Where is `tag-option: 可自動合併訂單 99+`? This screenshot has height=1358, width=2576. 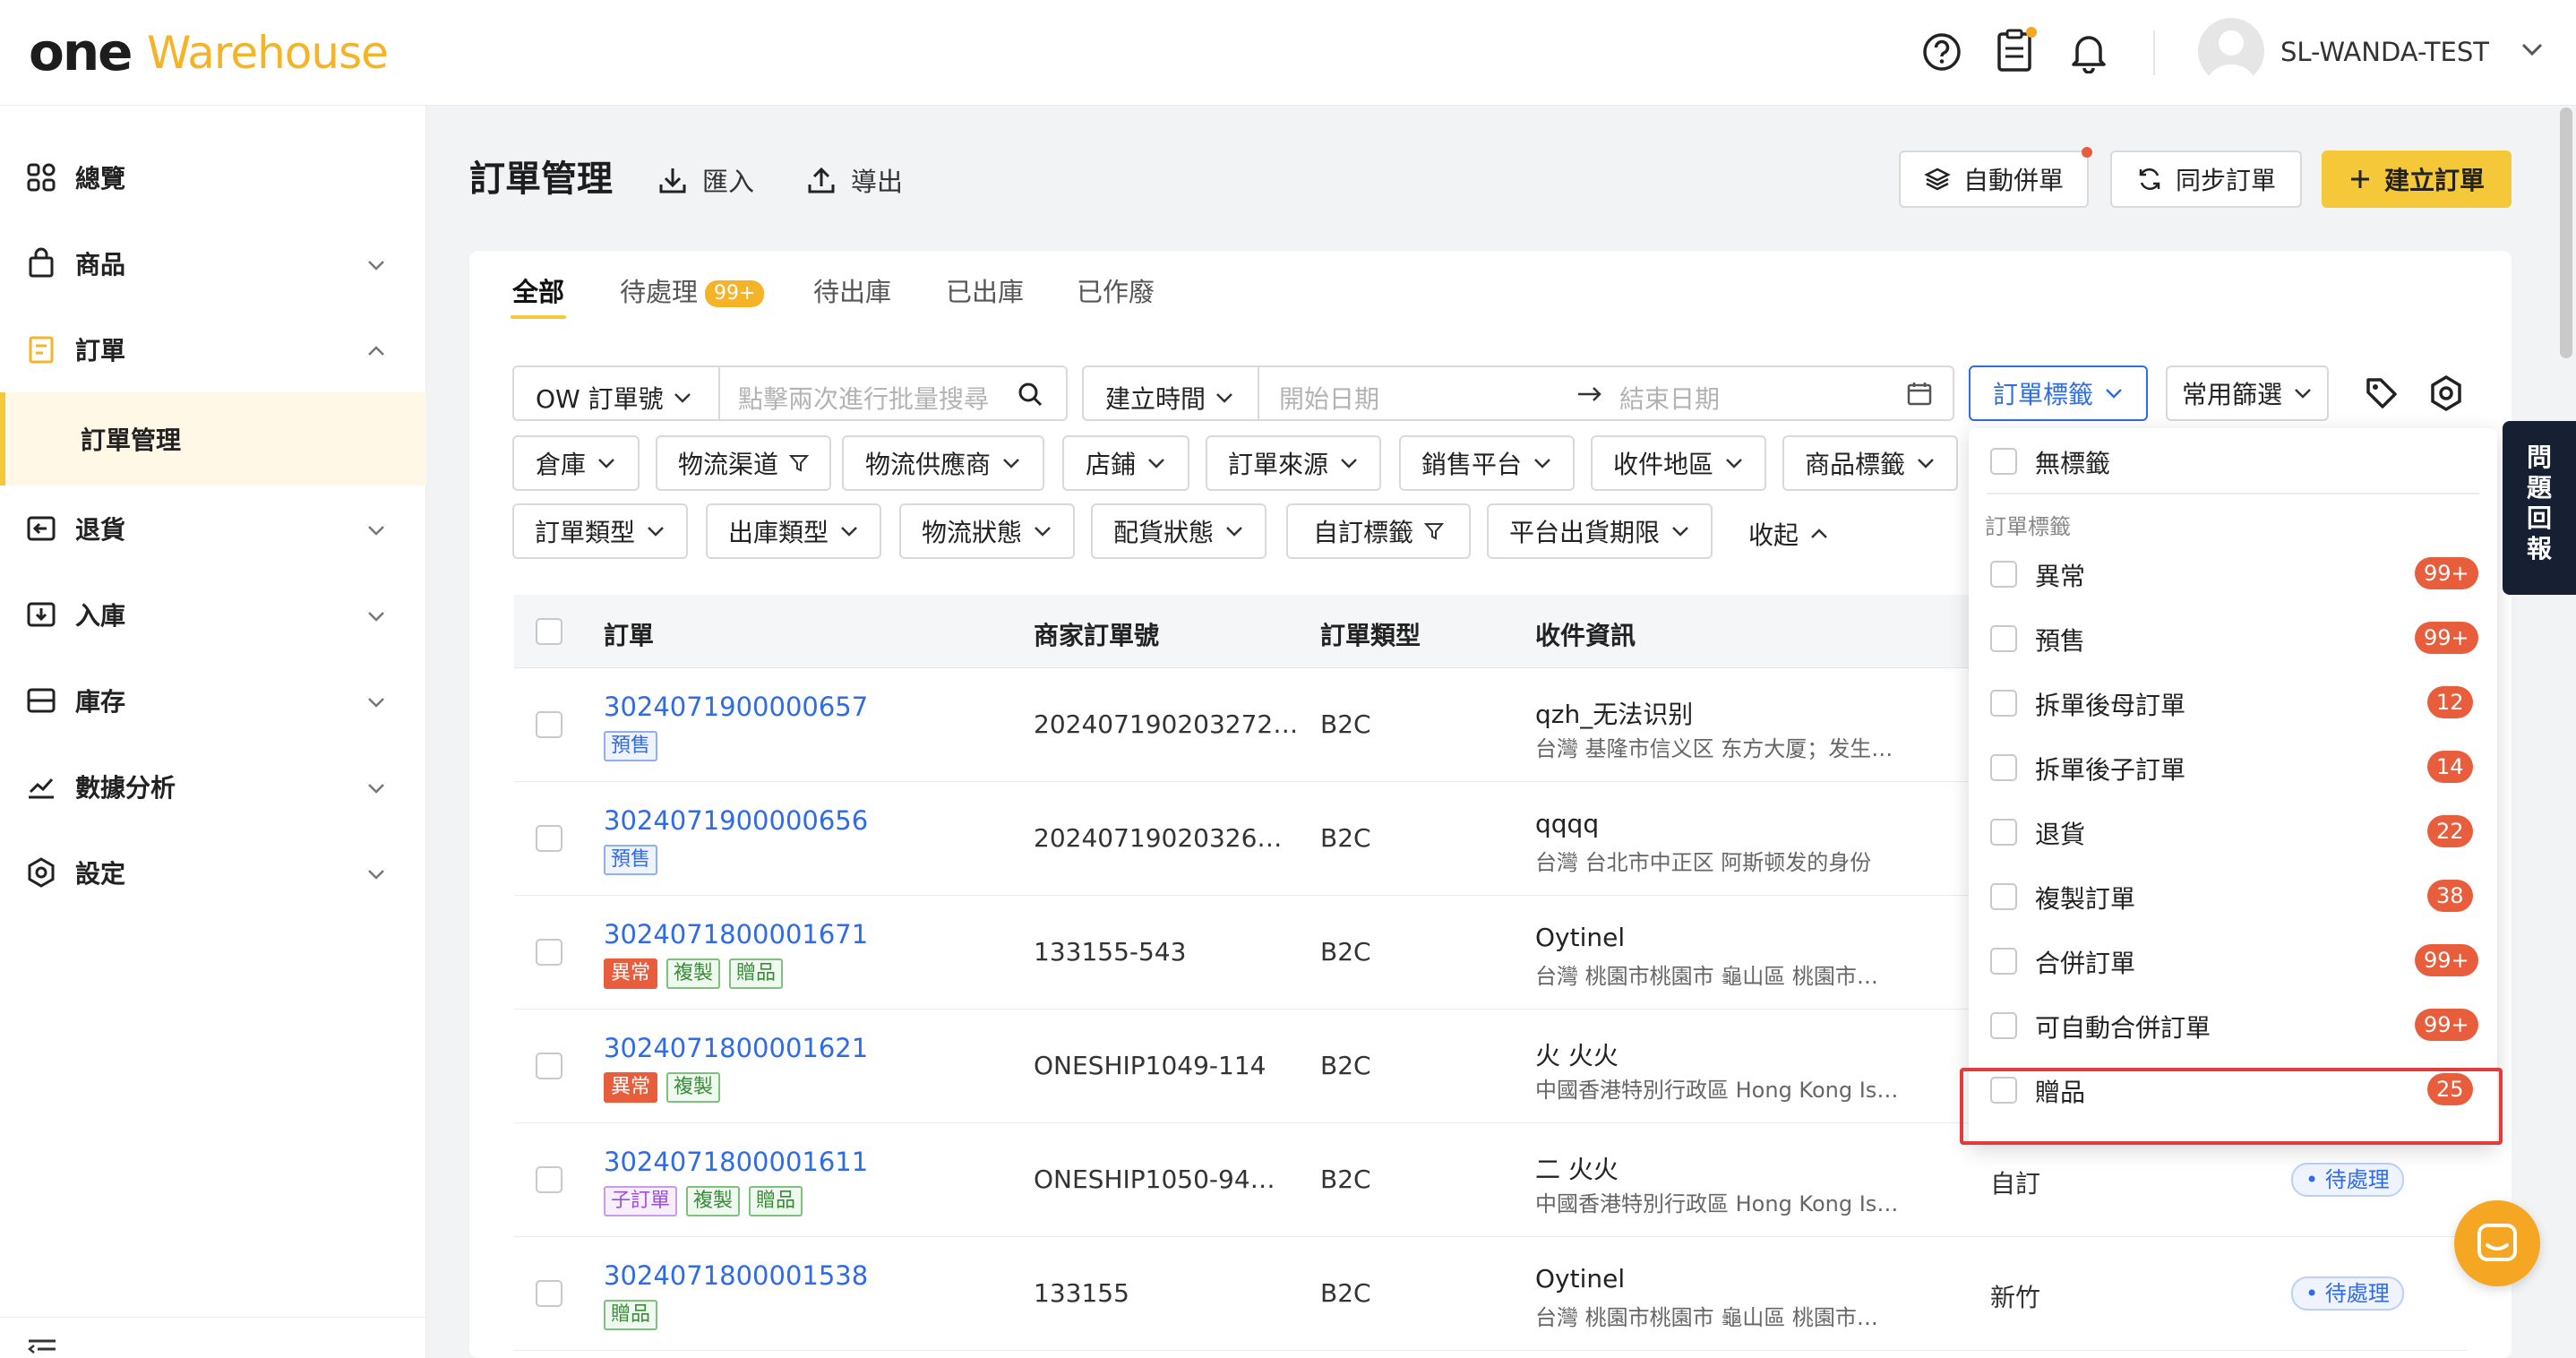 tag-option: 可自動合併訂單 99+ is located at coordinates (2233, 1025).